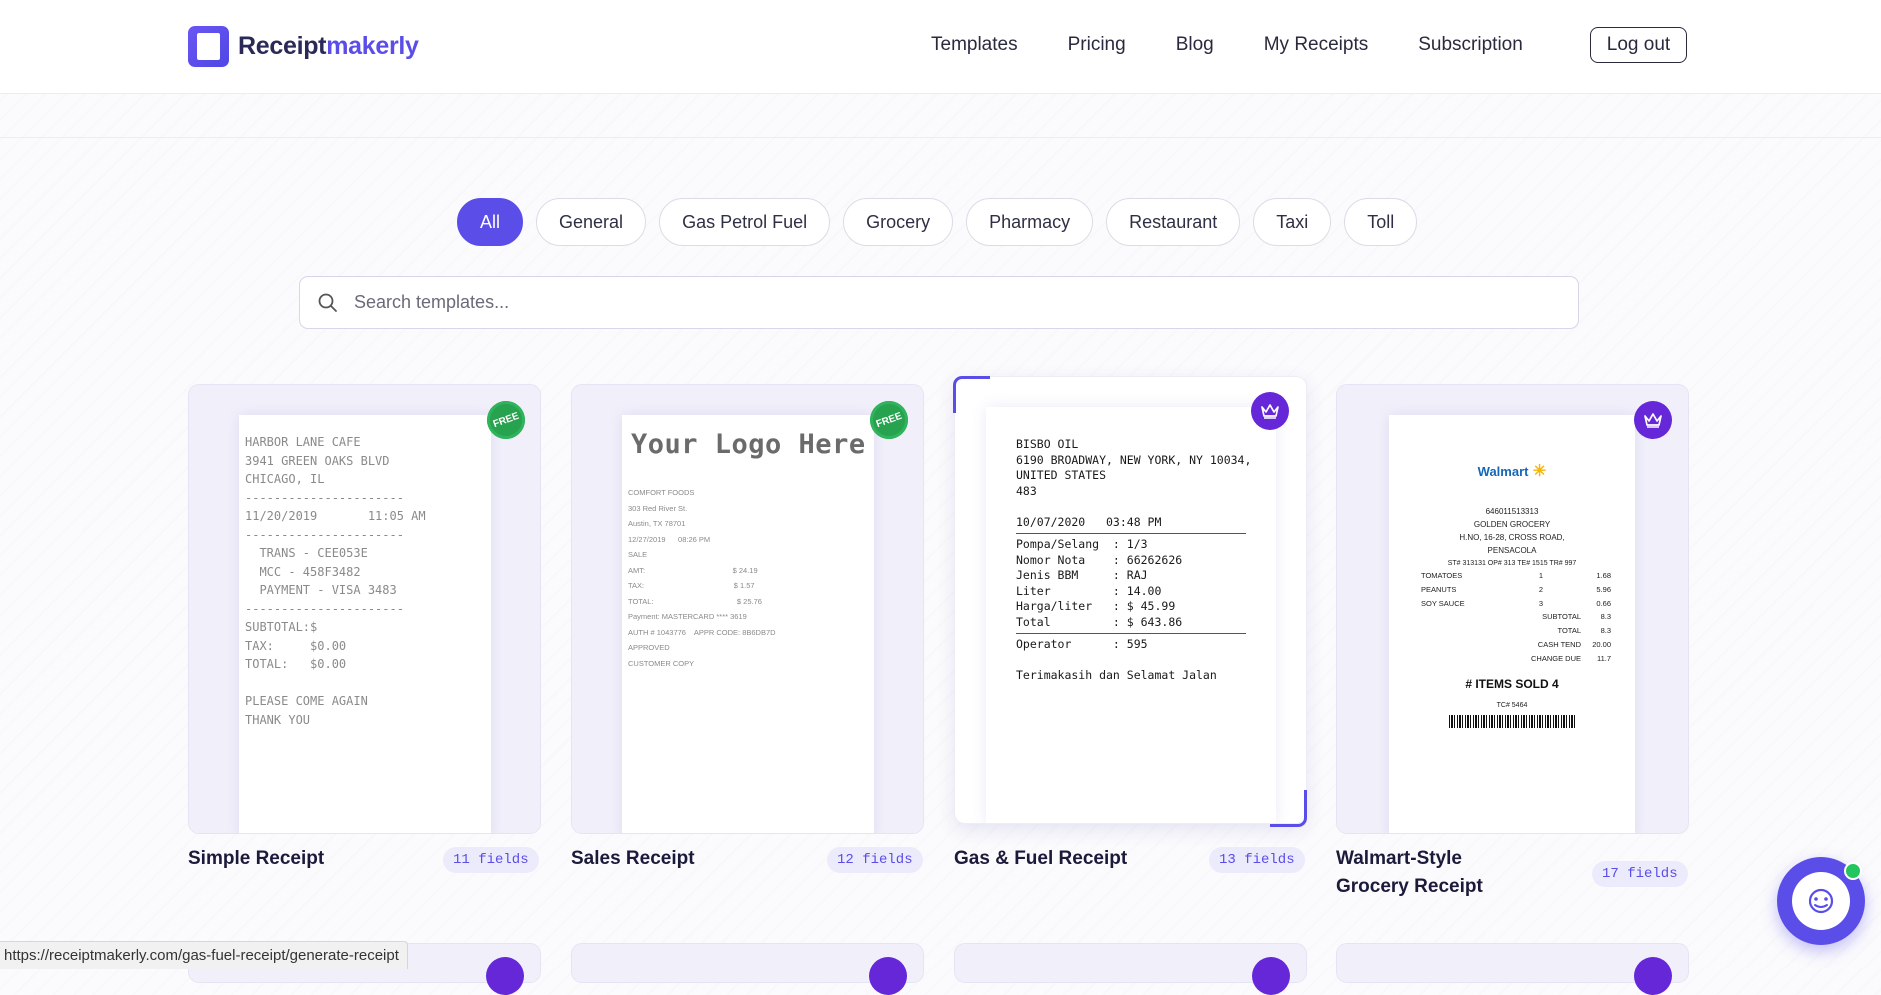 Image resolution: width=1881 pixels, height=995 pixels. What do you see at coordinates (748, 444) in the screenshot?
I see `logo-placeholder: Your Logo Here` at bounding box center [748, 444].